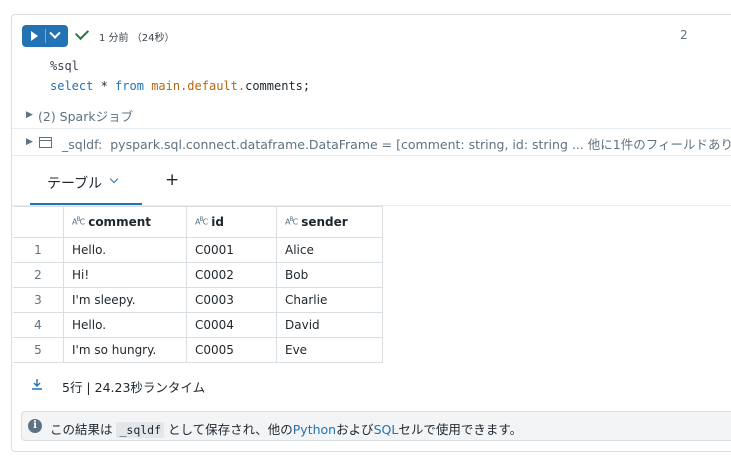  Describe the element at coordinates (137, 38) in the screenshot. I see `run-status: 1 分前 （24秒）` at that location.